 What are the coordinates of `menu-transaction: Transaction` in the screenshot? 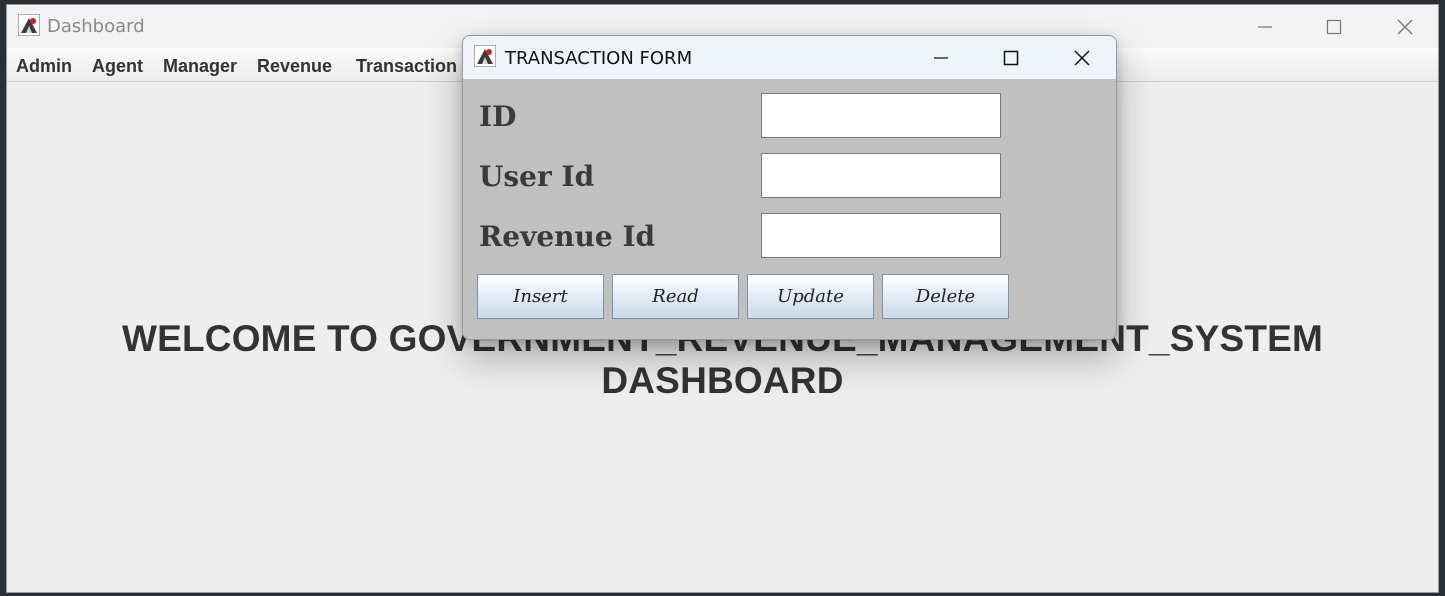 It's located at (406, 66).